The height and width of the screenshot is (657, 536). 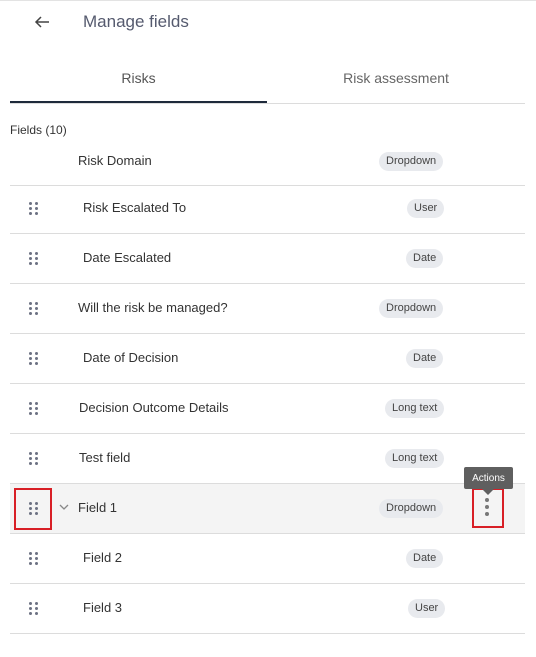 What do you see at coordinates (267, 259) in the screenshot?
I see `field-row: Date Escalated Date` at bounding box center [267, 259].